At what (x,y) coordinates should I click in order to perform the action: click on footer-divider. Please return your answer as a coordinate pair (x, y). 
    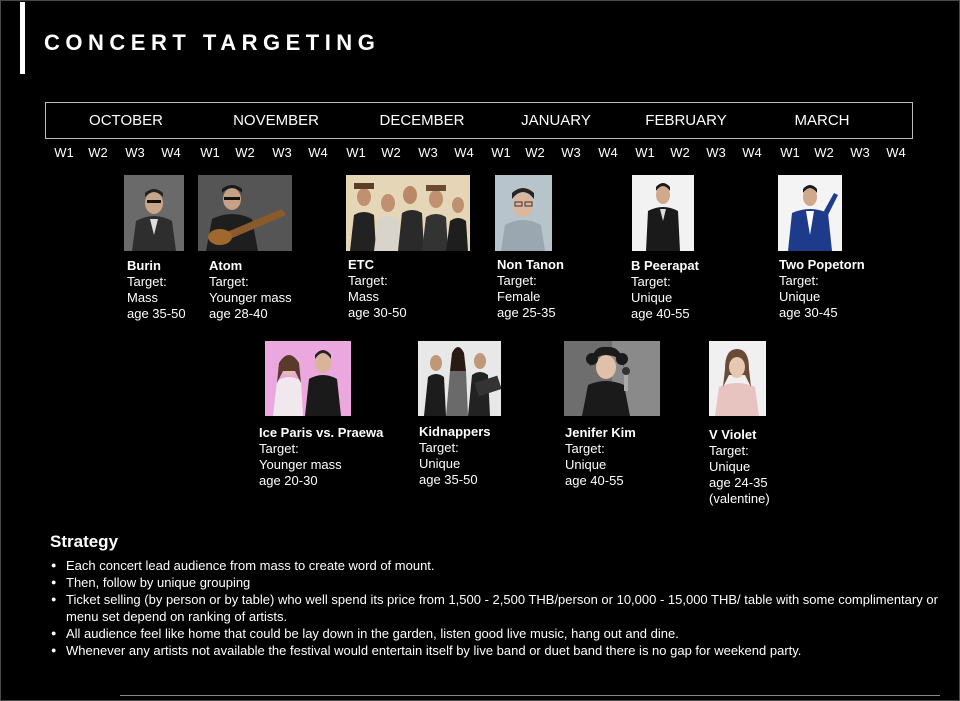
    Looking at the image, I should click on (530, 695).